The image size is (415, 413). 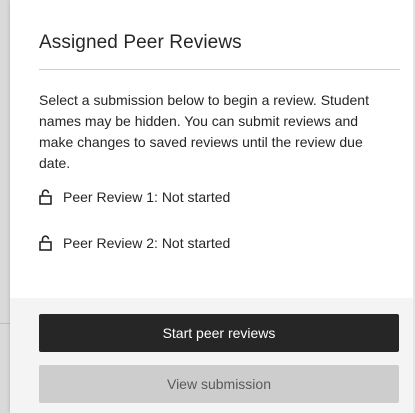 I want to click on panel-title: Assigned Peer Reviews, so click(x=140, y=42).